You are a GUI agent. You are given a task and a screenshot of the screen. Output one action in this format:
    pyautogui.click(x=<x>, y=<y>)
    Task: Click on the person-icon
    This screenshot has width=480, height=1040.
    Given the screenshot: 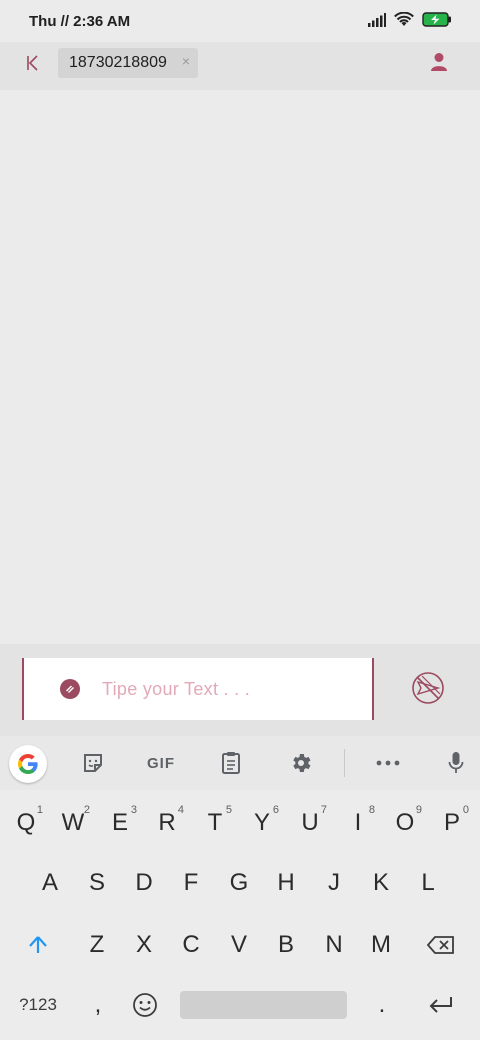 What is the action you would take?
    pyautogui.click(x=439, y=64)
    